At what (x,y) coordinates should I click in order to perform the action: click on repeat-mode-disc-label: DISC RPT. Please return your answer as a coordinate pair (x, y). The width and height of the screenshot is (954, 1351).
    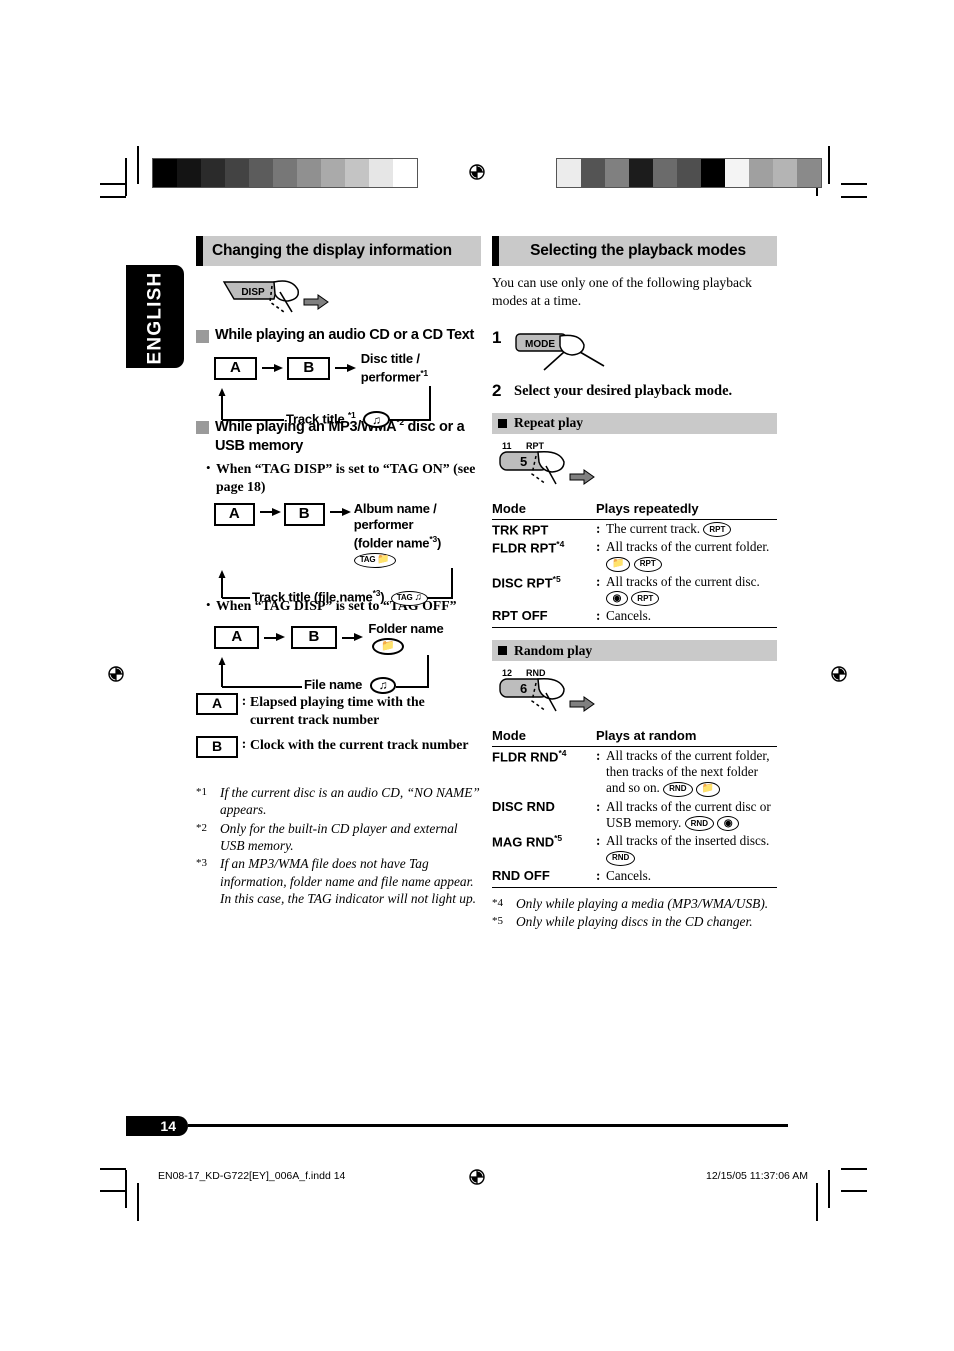
    Looking at the image, I should click on (522, 583).